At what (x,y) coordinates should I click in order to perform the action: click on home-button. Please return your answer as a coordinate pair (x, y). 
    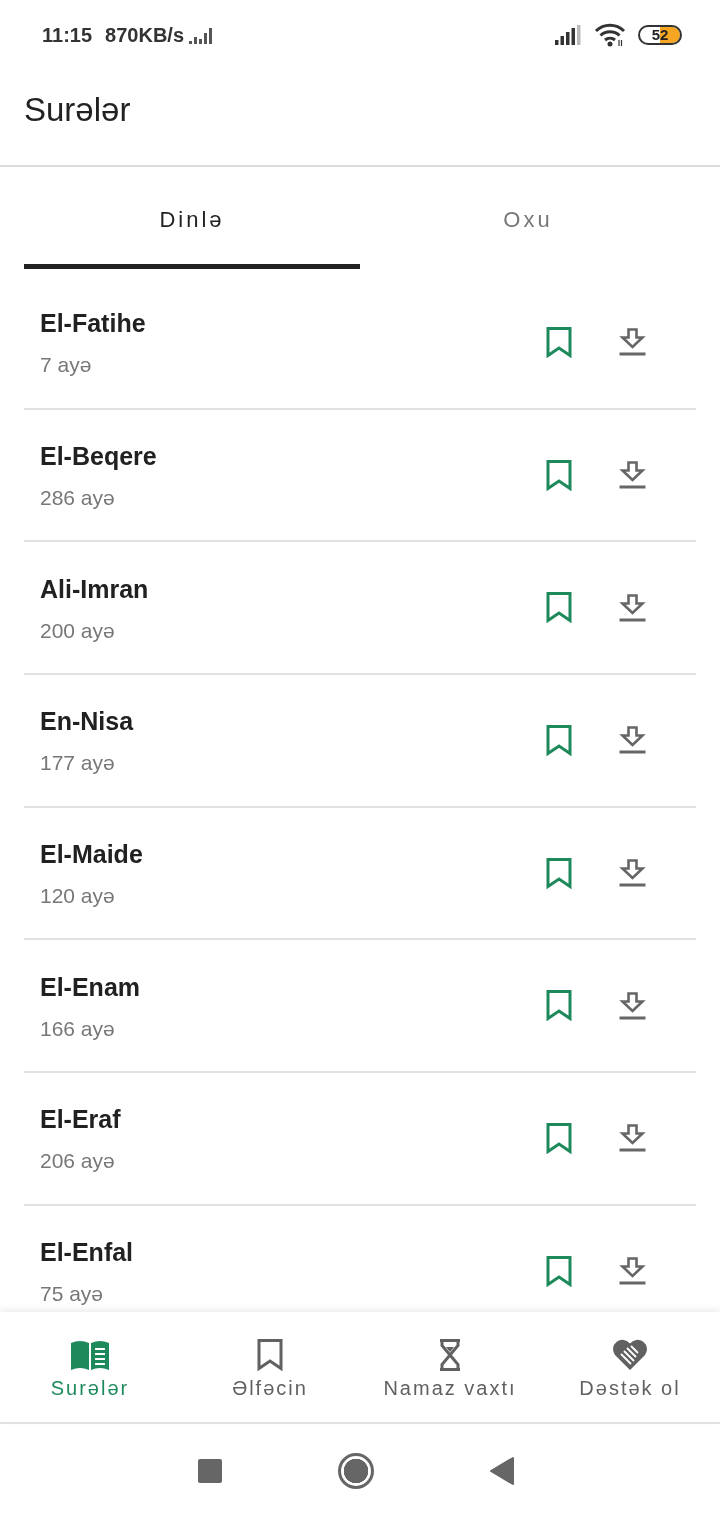
    Looking at the image, I should click on (356, 1471).